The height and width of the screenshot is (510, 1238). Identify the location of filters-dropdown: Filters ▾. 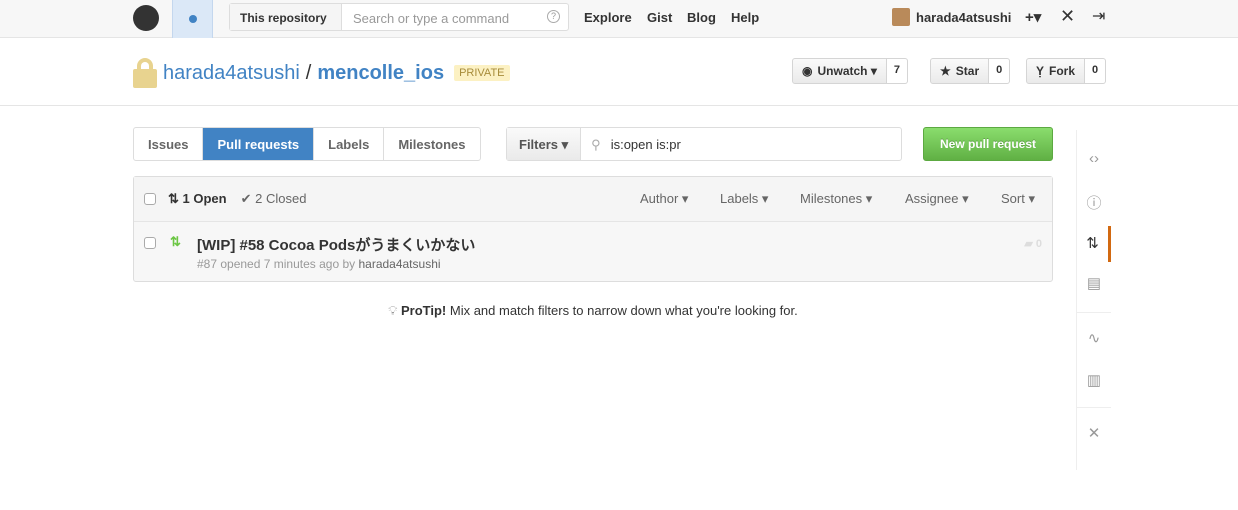
(544, 144).